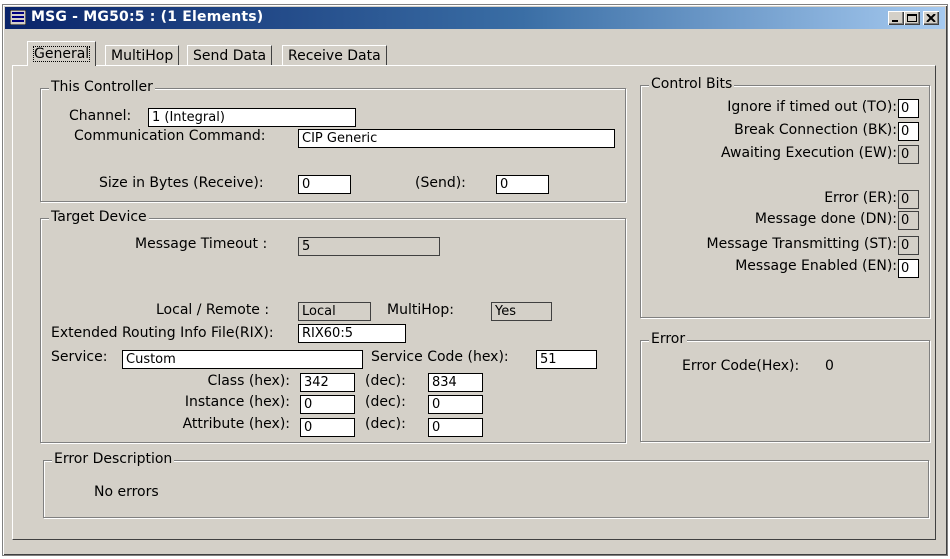 Image resolution: width=950 pixels, height=559 pixels. What do you see at coordinates (18, 17) in the screenshot?
I see `msg-icon` at bounding box center [18, 17].